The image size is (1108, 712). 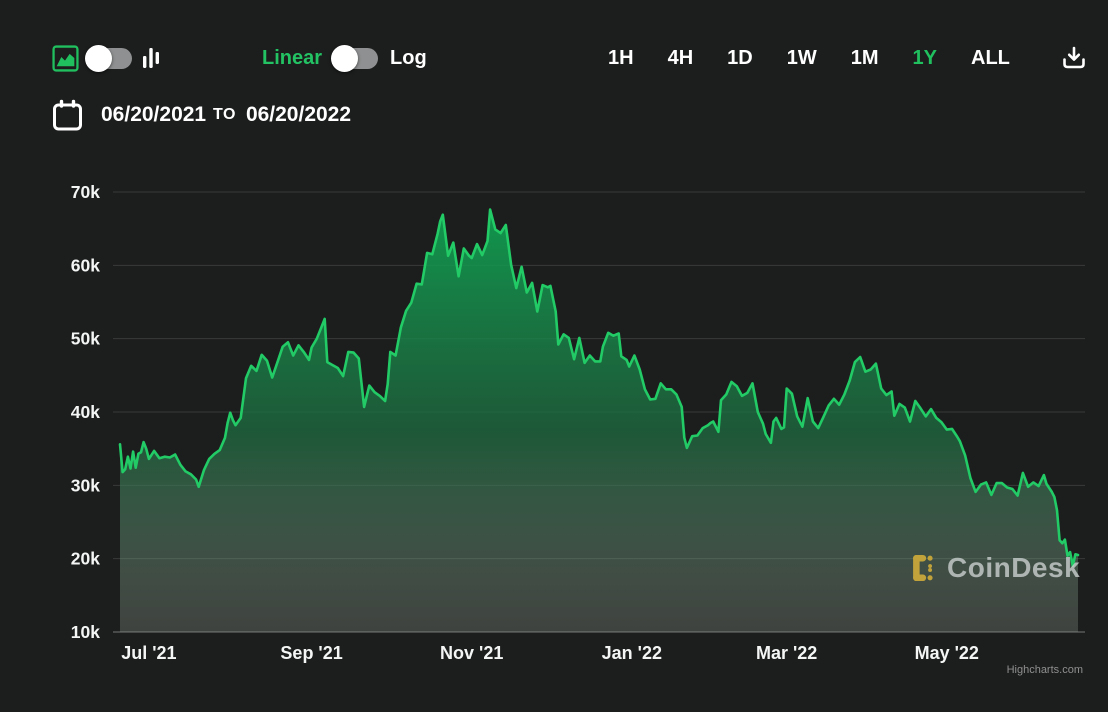 What do you see at coordinates (990, 58) in the screenshot?
I see `range-button-all: ALL` at bounding box center [990, 58].